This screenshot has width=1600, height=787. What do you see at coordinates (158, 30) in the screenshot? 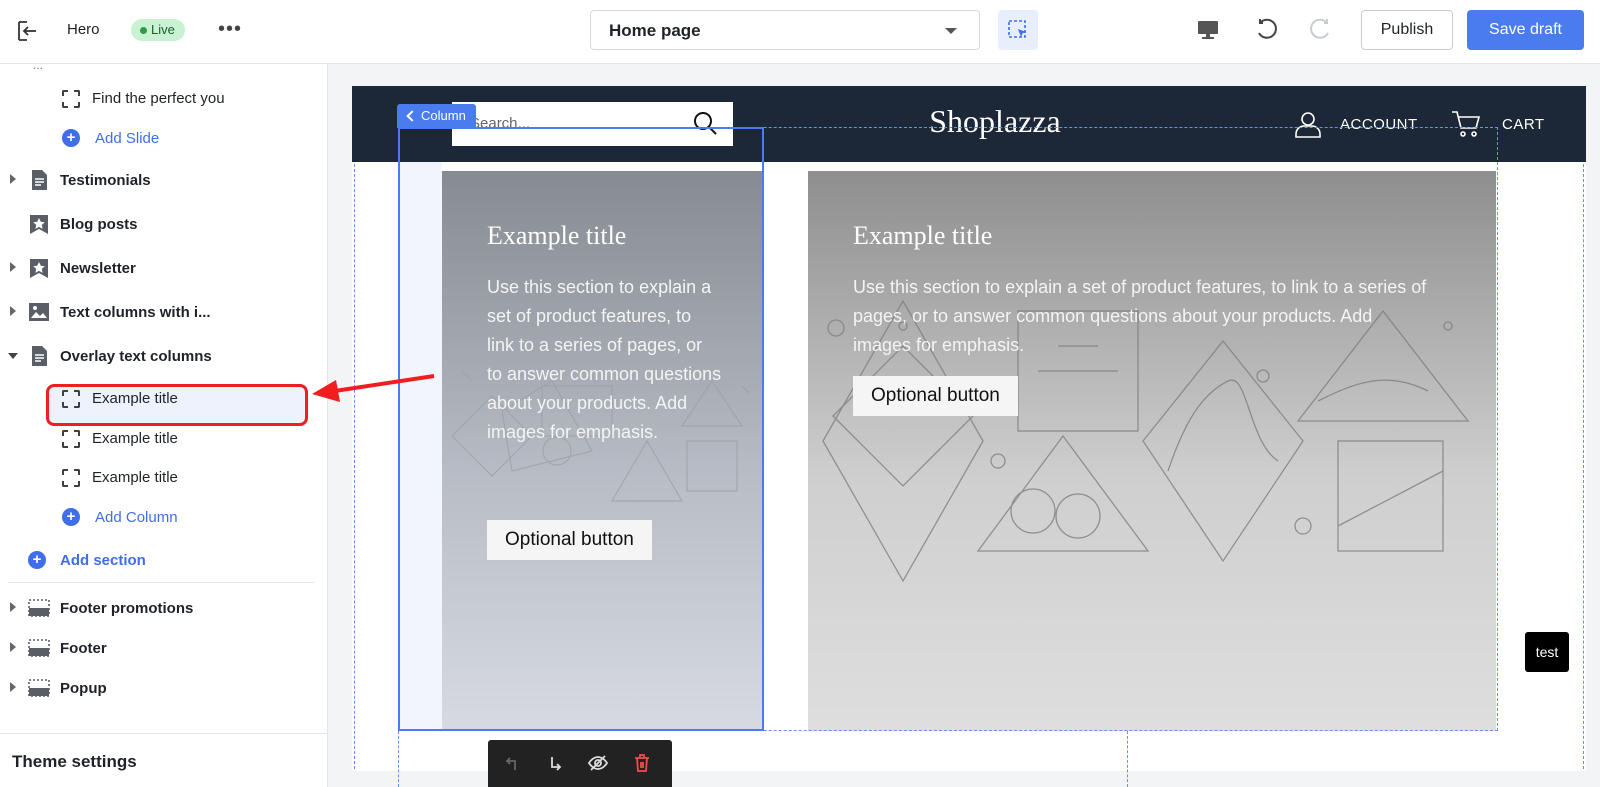
I see `live-status-badge: Live` at bounding box center [158, 30].